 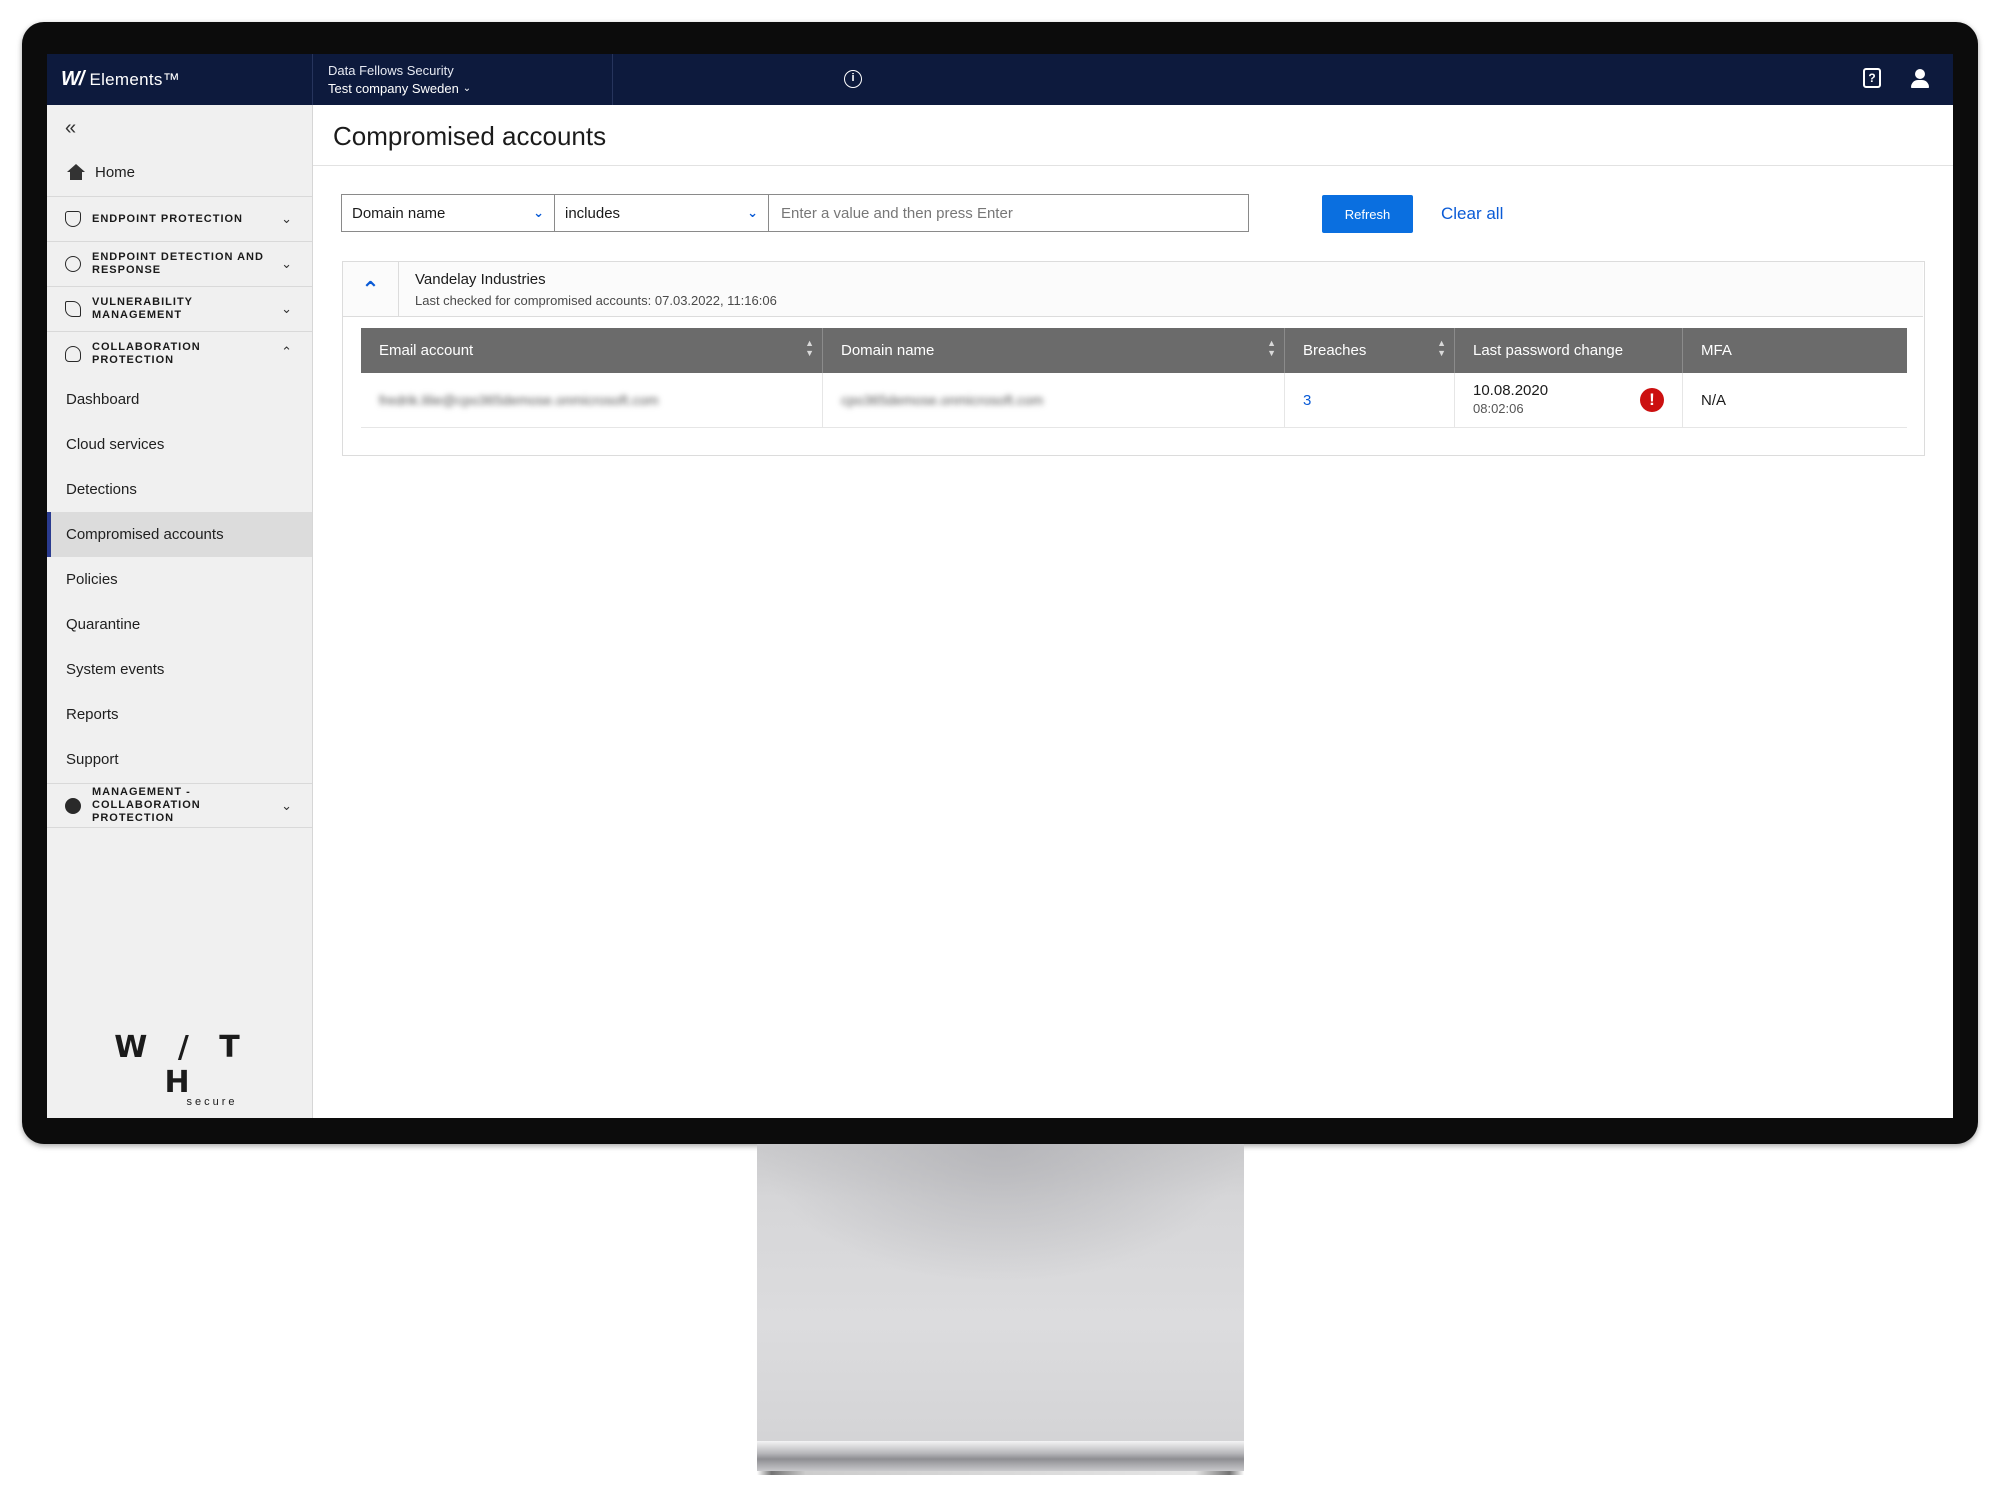 What do you see at coordinates (135, 79) in the screenshot?
I see `brand-name: Elements™` at bounding box center [135, 79].